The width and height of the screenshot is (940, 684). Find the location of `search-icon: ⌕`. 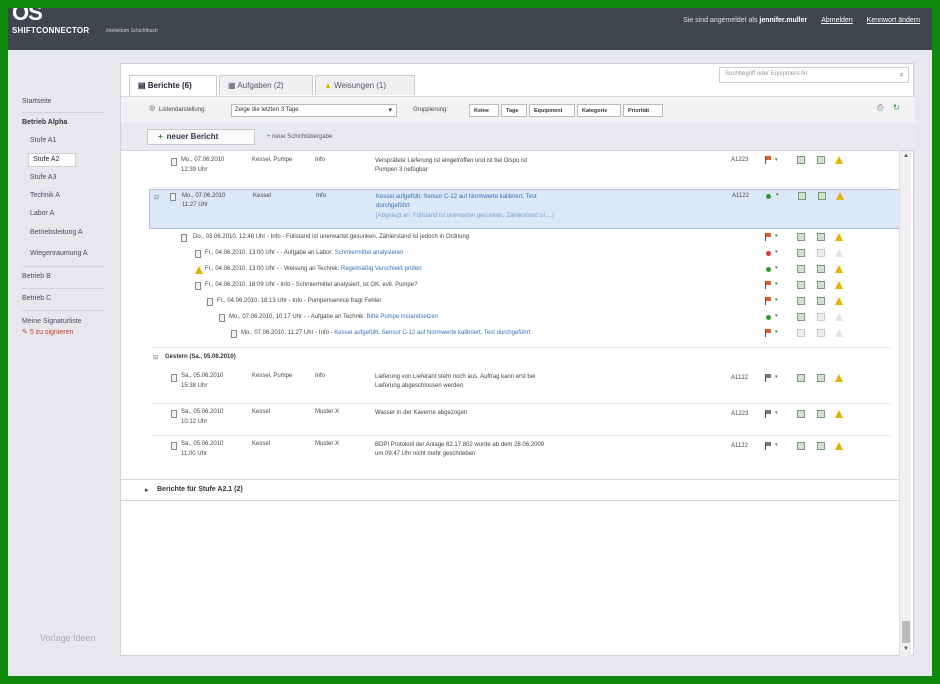

search-icon: ⌕ is located at coordinates (902, 75).